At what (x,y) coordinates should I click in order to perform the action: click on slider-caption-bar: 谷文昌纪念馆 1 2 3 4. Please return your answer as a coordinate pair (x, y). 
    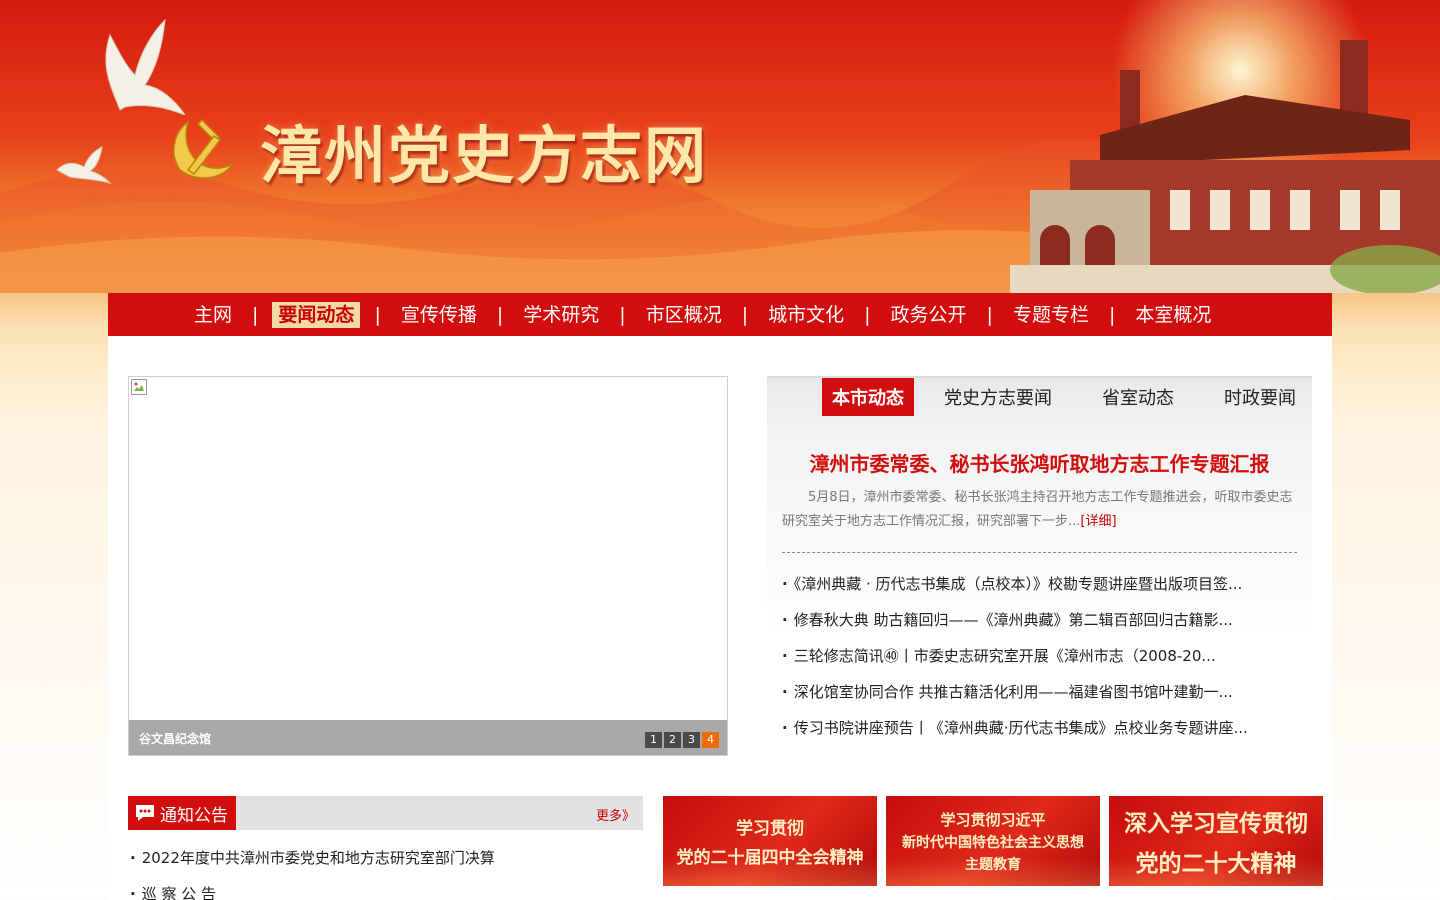
    Looking at the image, I should click on (428, 737).